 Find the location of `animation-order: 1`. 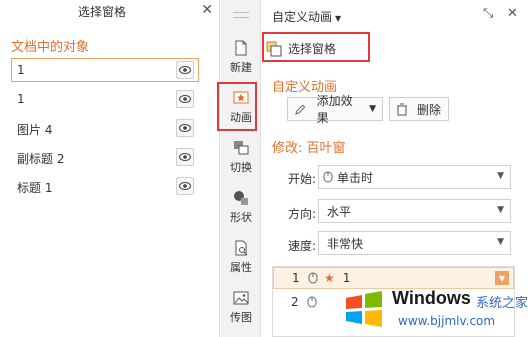

animation-order: 1 is located at coordinates (296, 278).